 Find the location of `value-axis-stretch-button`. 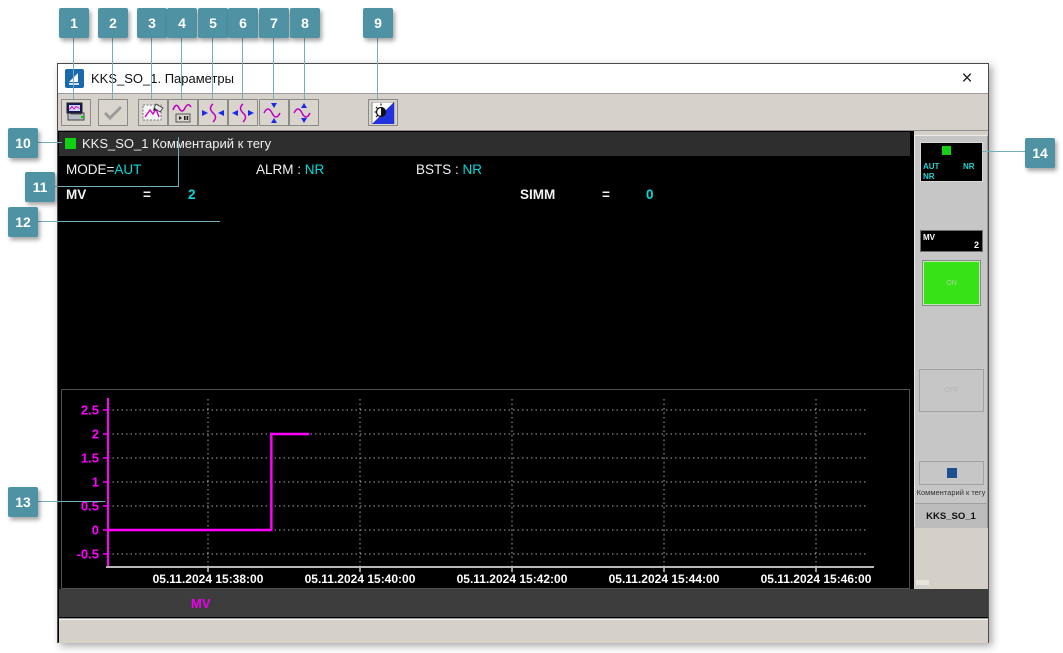

value-axis-stretch-button is located at coordinates (304, 112).